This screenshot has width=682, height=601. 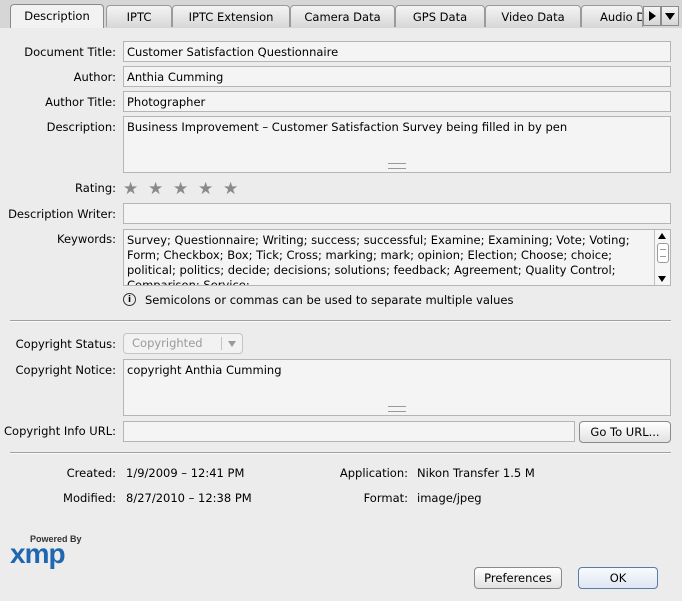 I want to click on description-writer-label: Description Writer:, so click(x=62, y=214).